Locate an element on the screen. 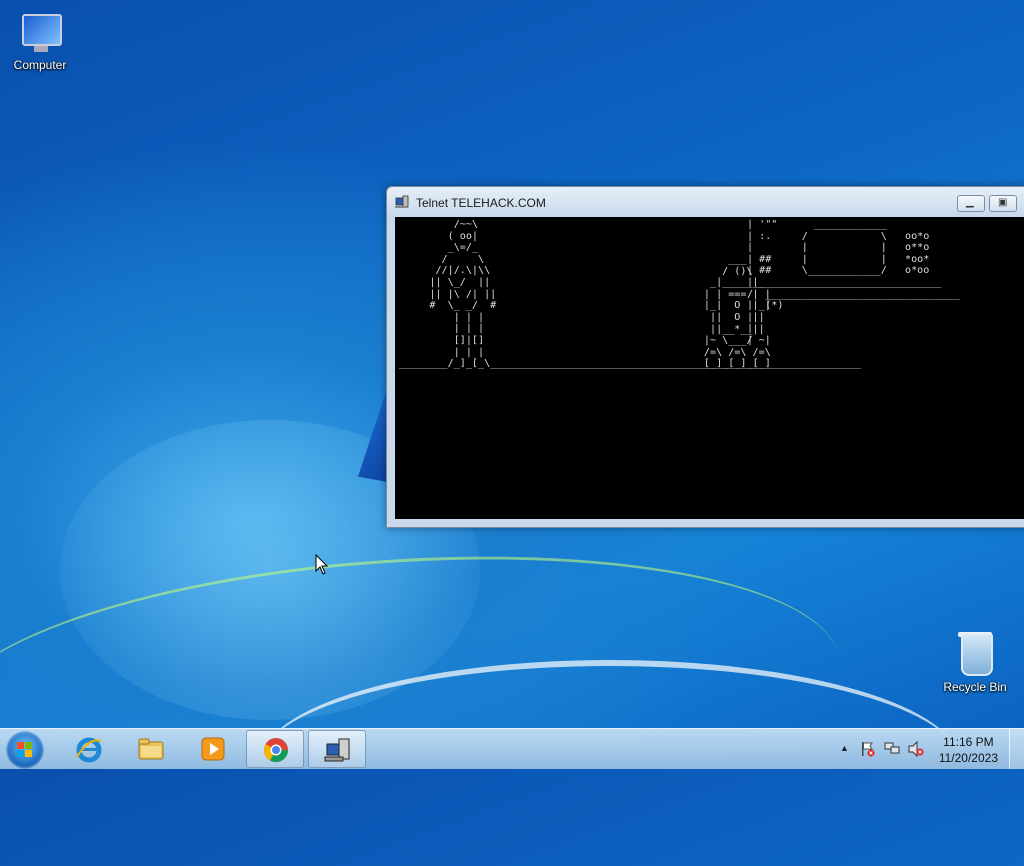 This screenshot has height=866, width=1024. desktop-icon-recycle-bin: Recycle Bin is located at coordinates (975, 662).